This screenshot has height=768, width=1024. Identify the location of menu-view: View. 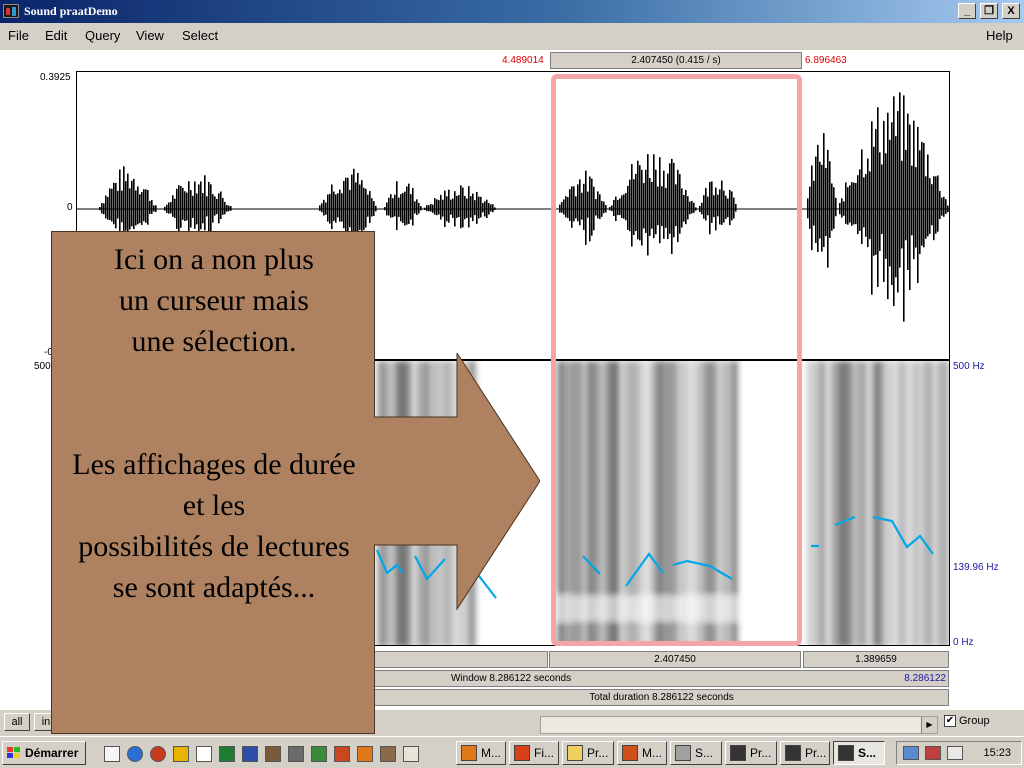
(150, 35).